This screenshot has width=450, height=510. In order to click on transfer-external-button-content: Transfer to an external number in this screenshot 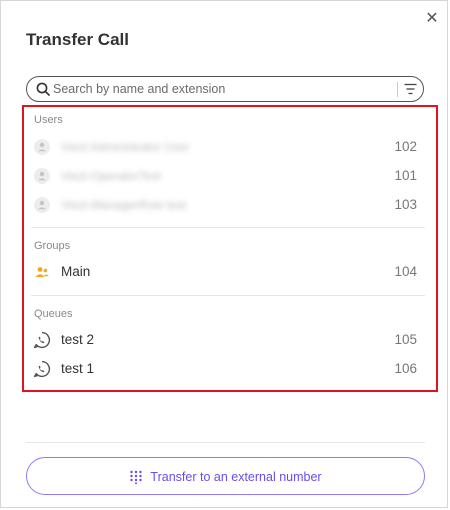, I will do `click(225, 477)`.